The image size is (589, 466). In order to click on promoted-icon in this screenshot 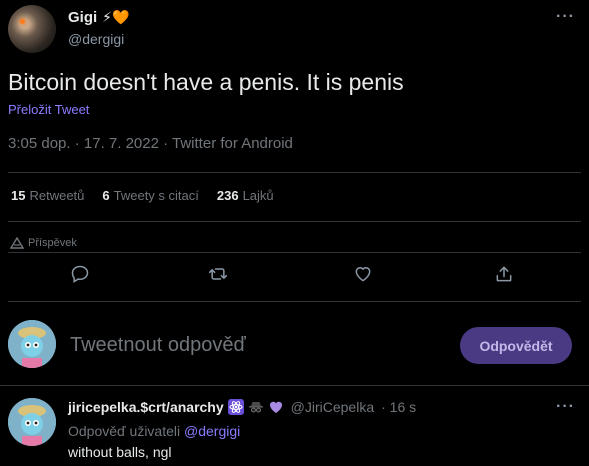, I will do `click(17, 243)`.